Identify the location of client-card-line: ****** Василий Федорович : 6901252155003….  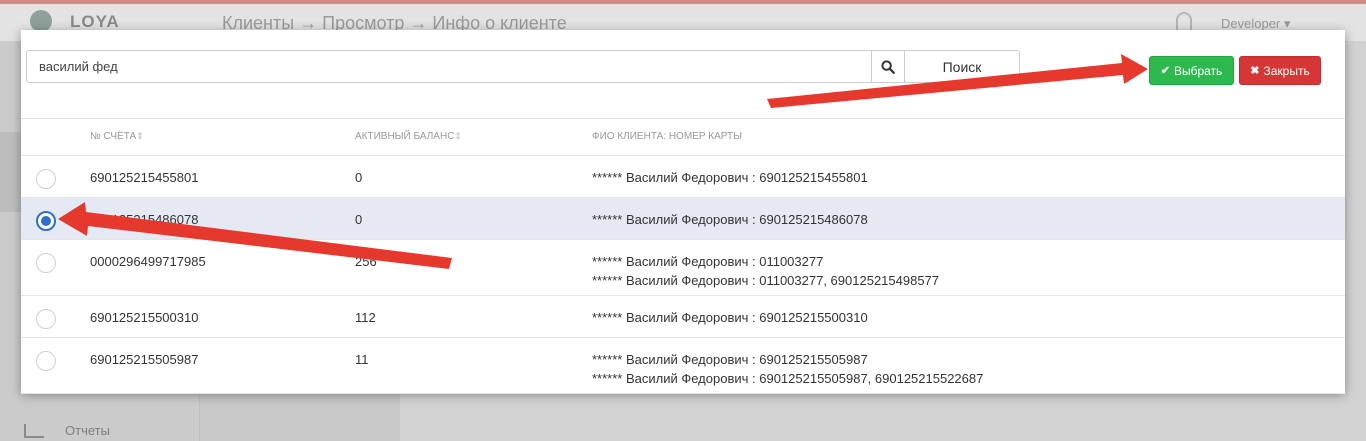
(730, 317).